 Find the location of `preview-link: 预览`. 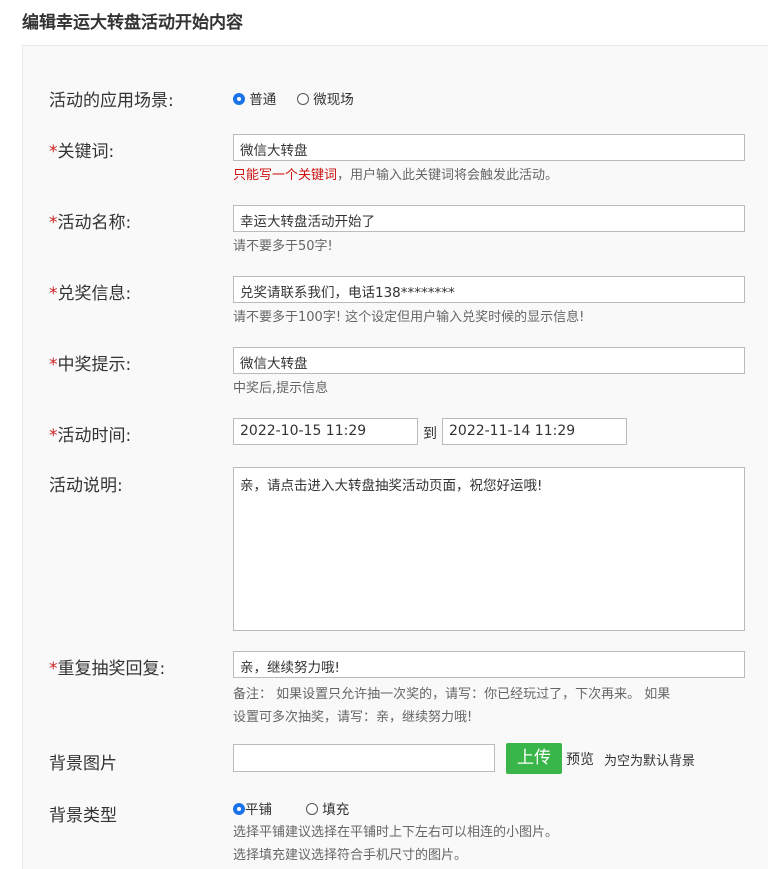

preview-link: 预览 is located at coordinates (580, 759).